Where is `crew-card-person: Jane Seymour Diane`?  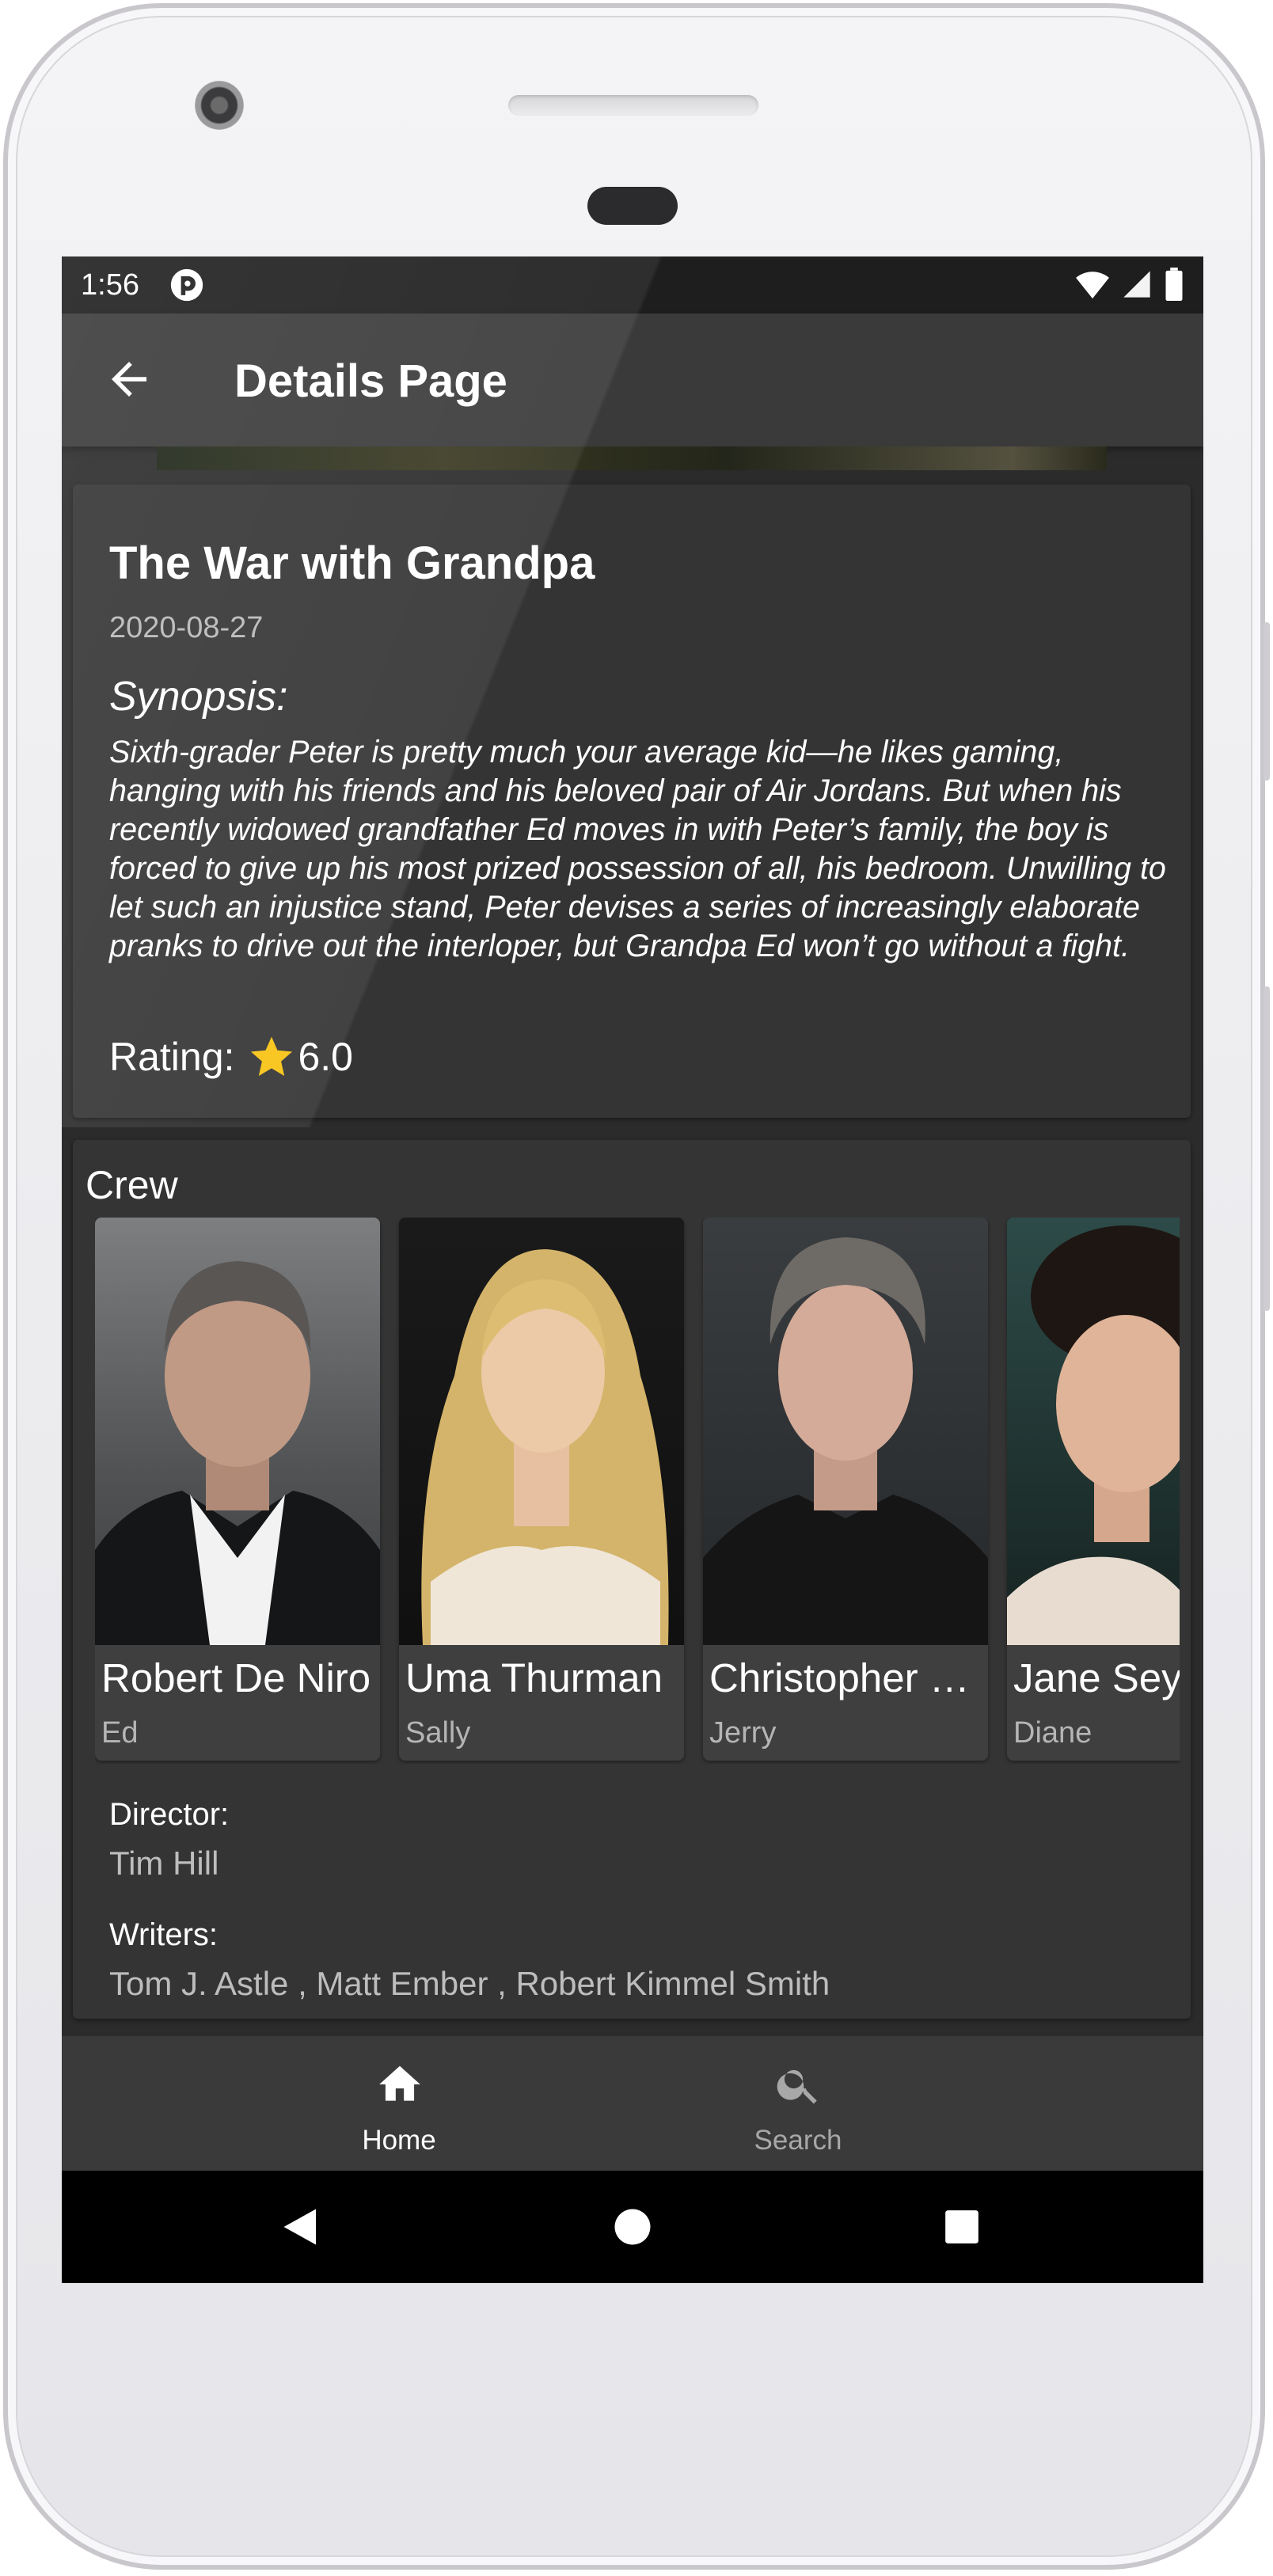 crew-card-person: Jane Seymour Diane is located at coordinates (1093, 1490).